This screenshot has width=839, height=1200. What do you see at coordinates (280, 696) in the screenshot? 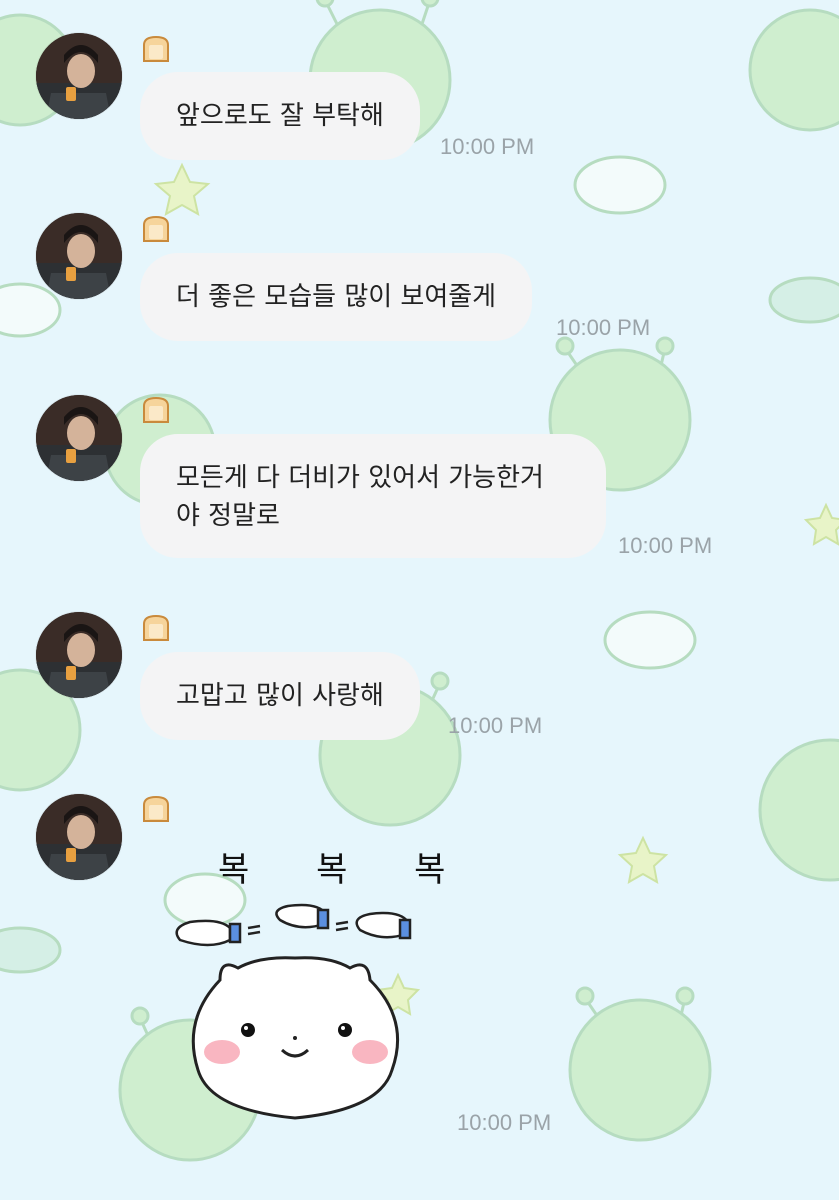
I see `message-bubble: 고맙고 많이 사랑해` at bounding box center [280, 696].